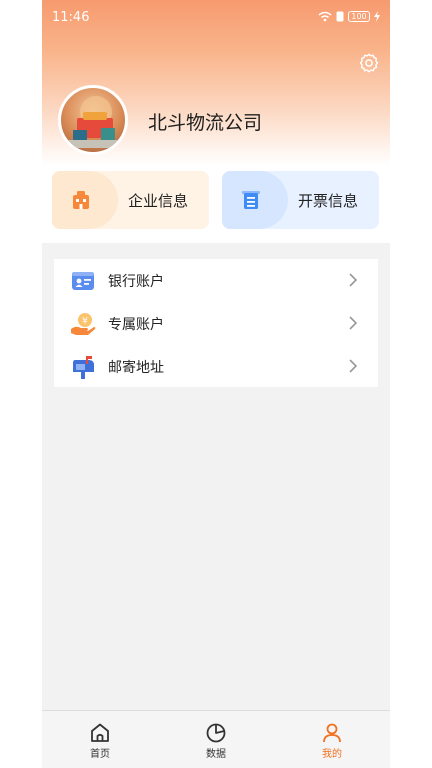 Image resolution: width=432 pixels, height=768 pixels. What do you see at coordinates (205, 123) in the screenshot?
I see `company-name: 北斗物流公司` at bounding box center [205, 123].